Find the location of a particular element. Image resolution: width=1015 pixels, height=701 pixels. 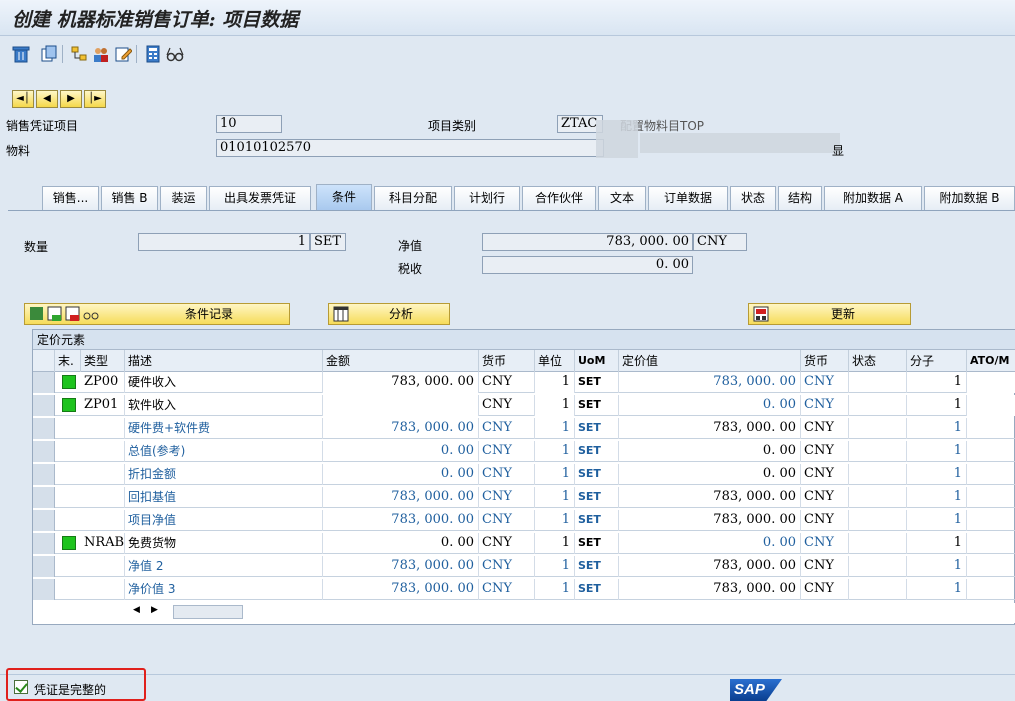

table-row: 回扣基值 783, 000. 00 CNY 1 SET 783, 000. 00 CNY 1 is located at coordinates (524, 497).